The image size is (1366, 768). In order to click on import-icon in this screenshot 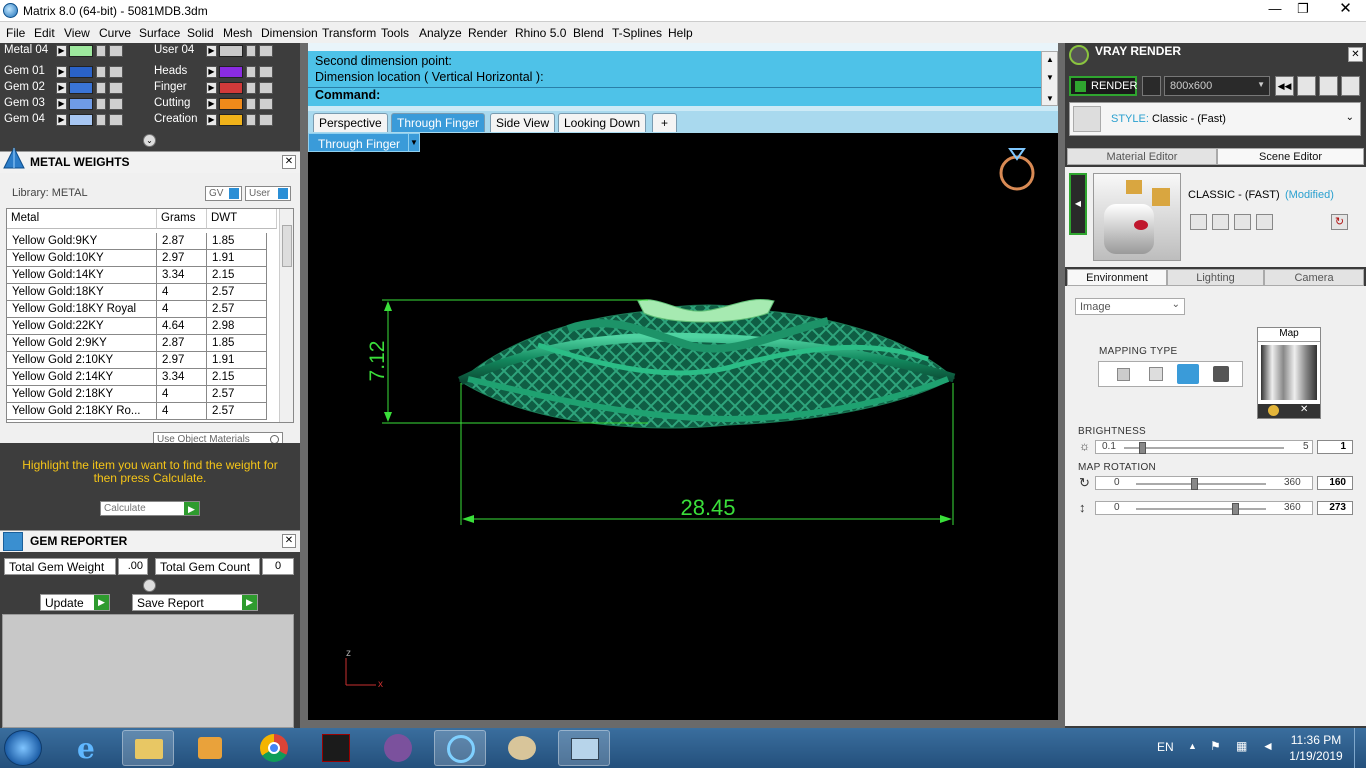, I will do `click(1264, 222)`.